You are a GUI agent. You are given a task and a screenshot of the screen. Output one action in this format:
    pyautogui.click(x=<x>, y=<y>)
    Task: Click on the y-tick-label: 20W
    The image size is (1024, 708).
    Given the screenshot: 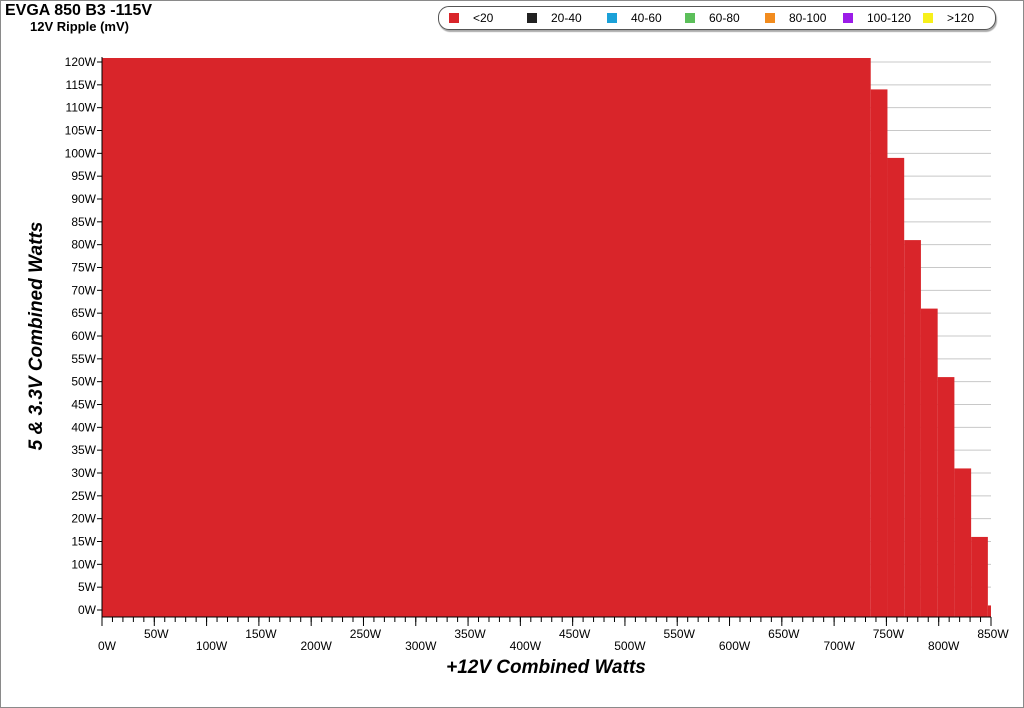 What is the action you would take?
    pyautogui.click(x=83, y=519)
    